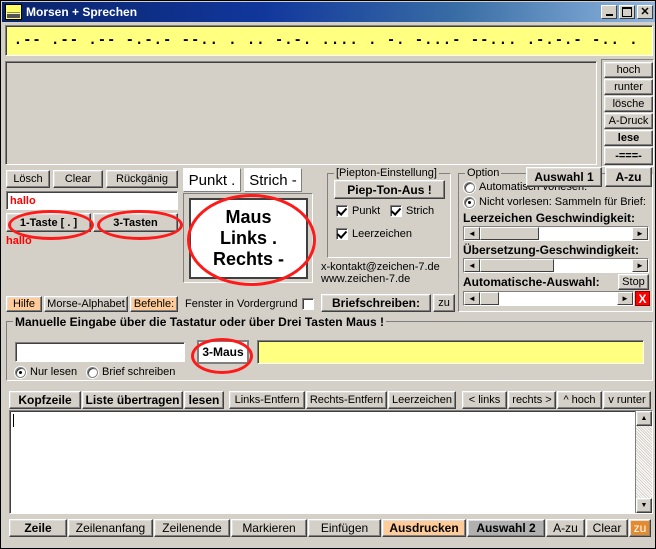 The width and height of the screenshot is (656, 549). Describe the element at coordinates (192, 528) in the screenshot. I see `button-zeilenende: Zeilenende` at that location.